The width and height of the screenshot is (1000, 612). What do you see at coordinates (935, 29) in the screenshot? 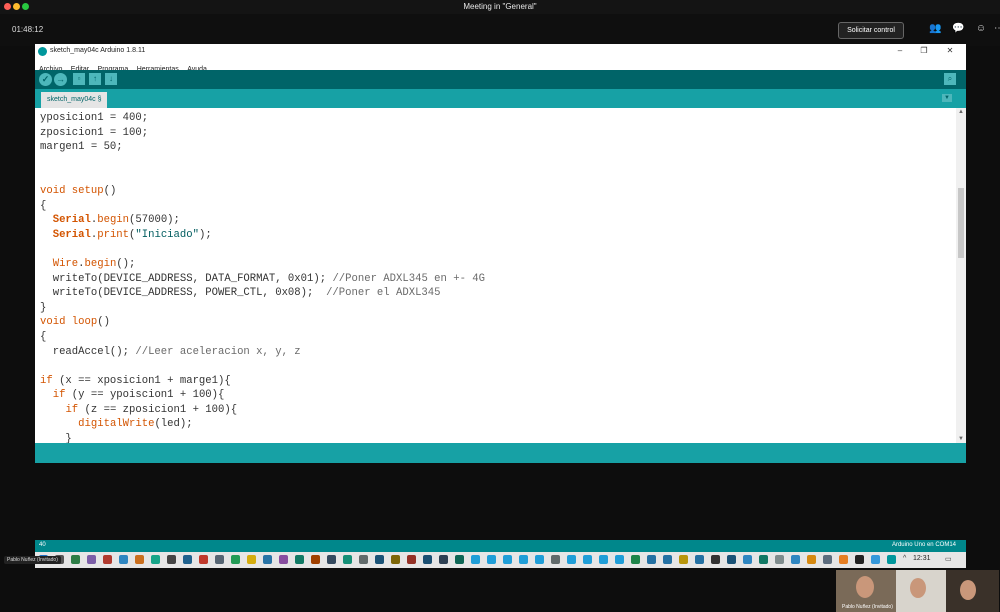
I see `people-icon: 👥` at bounding box center [935, 29].